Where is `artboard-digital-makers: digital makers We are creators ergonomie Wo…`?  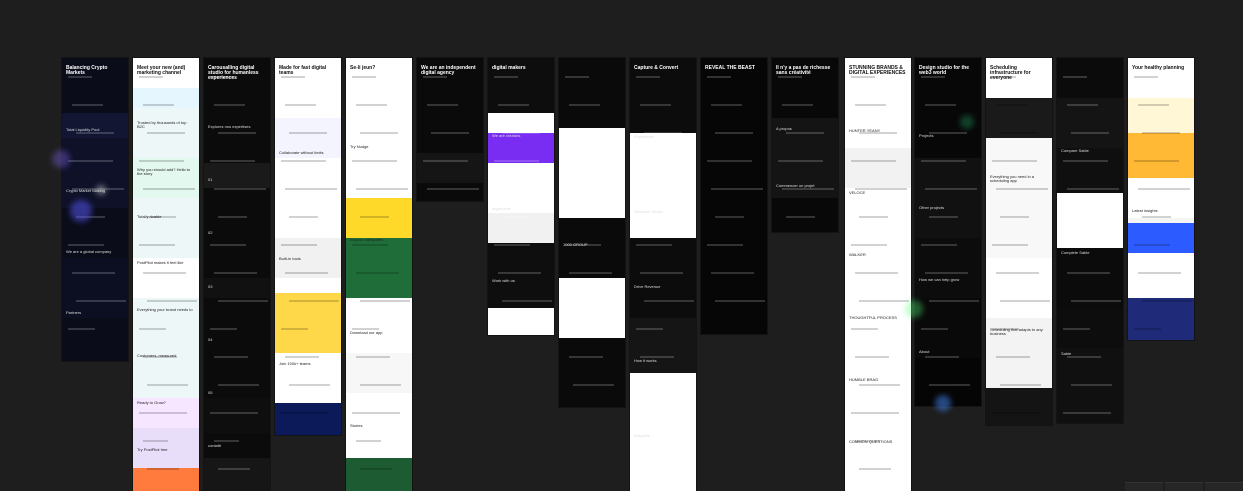 artboard-digital-makers: digital makers We are creators ergonomie Wo… is located at coordinates (521, 196).